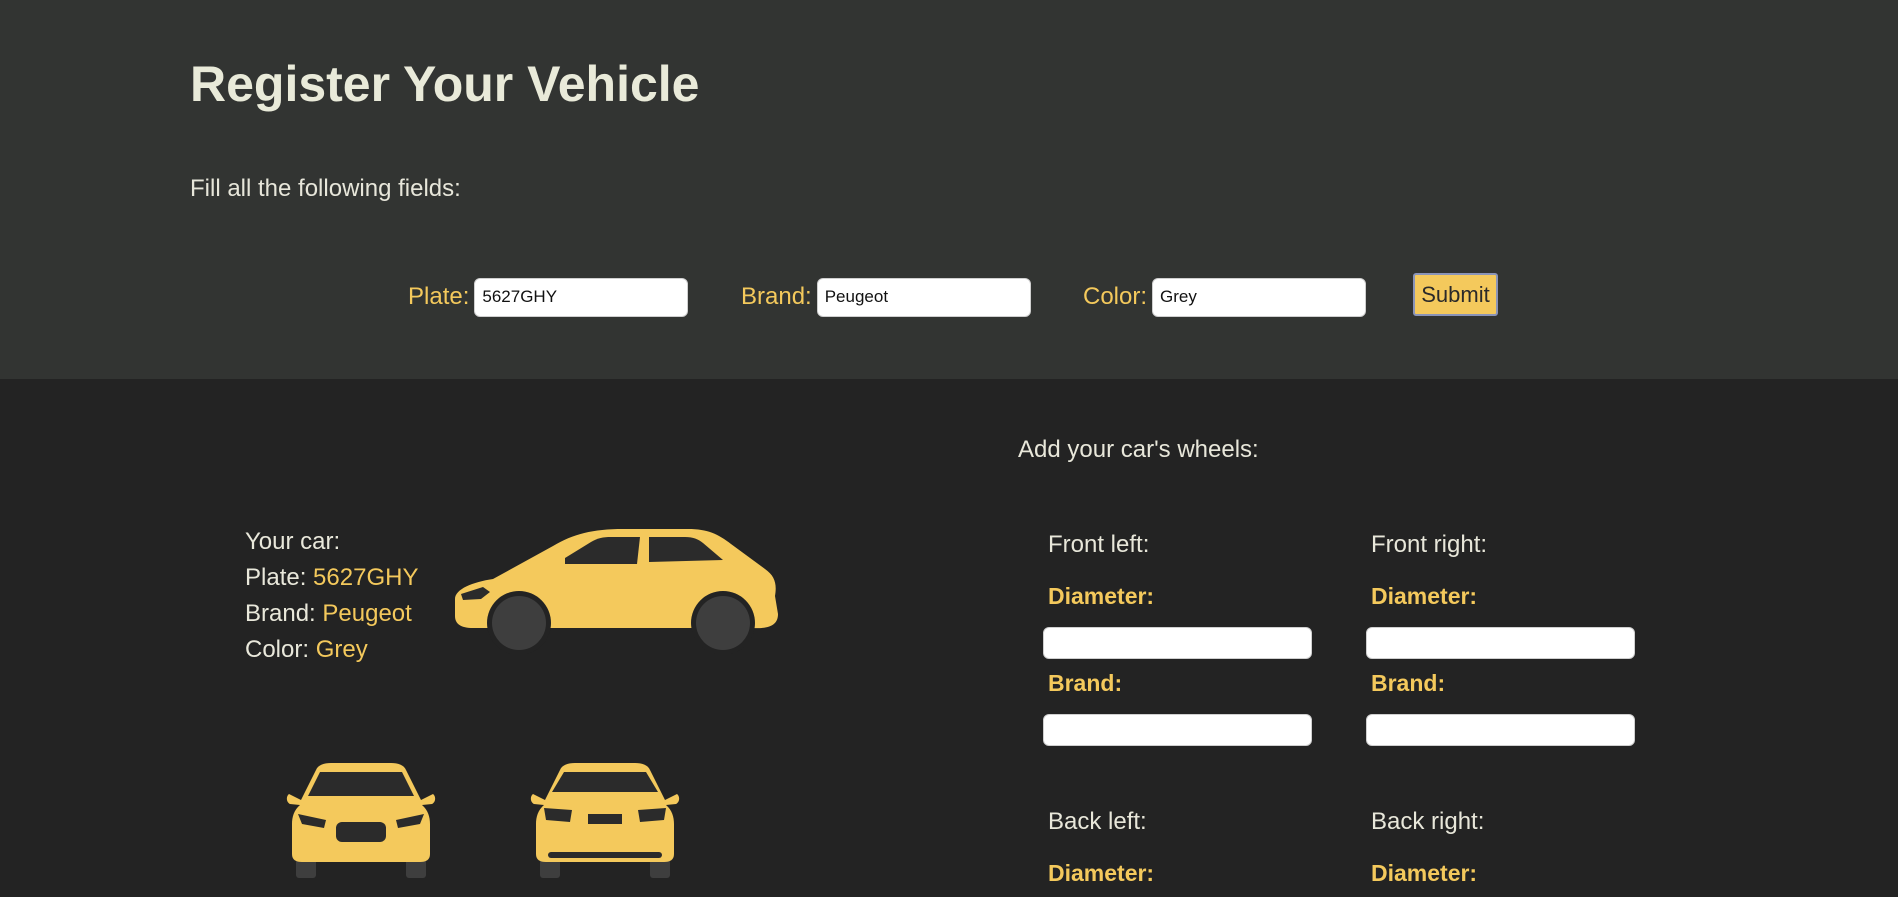  Describe the element at coordinates (776, 296) in the screenshot. I see `brand-label: Brand:` at that location.